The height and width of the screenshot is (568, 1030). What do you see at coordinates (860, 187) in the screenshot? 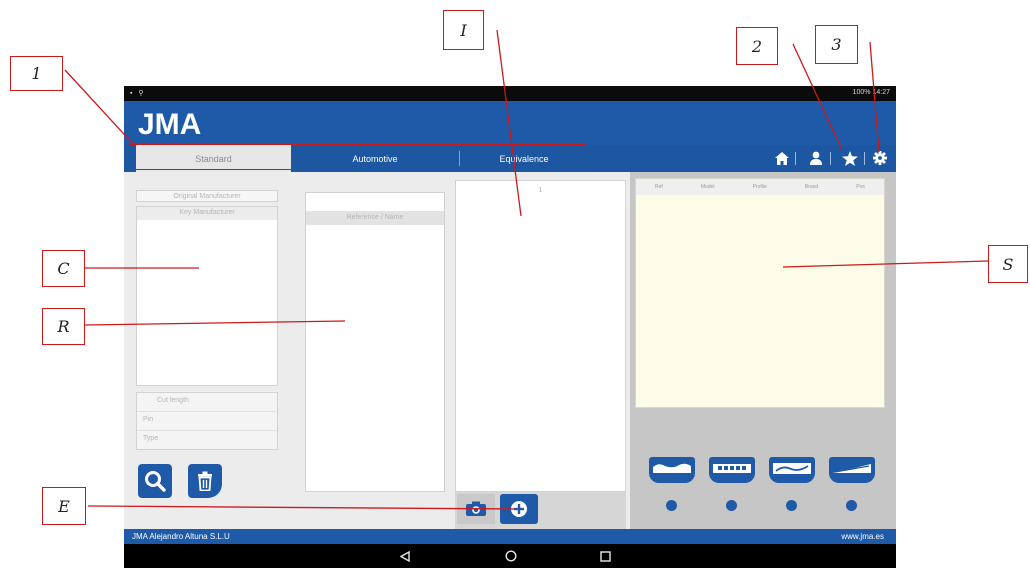
I see `column-pos: Pos` at bounding box center [860, 187].